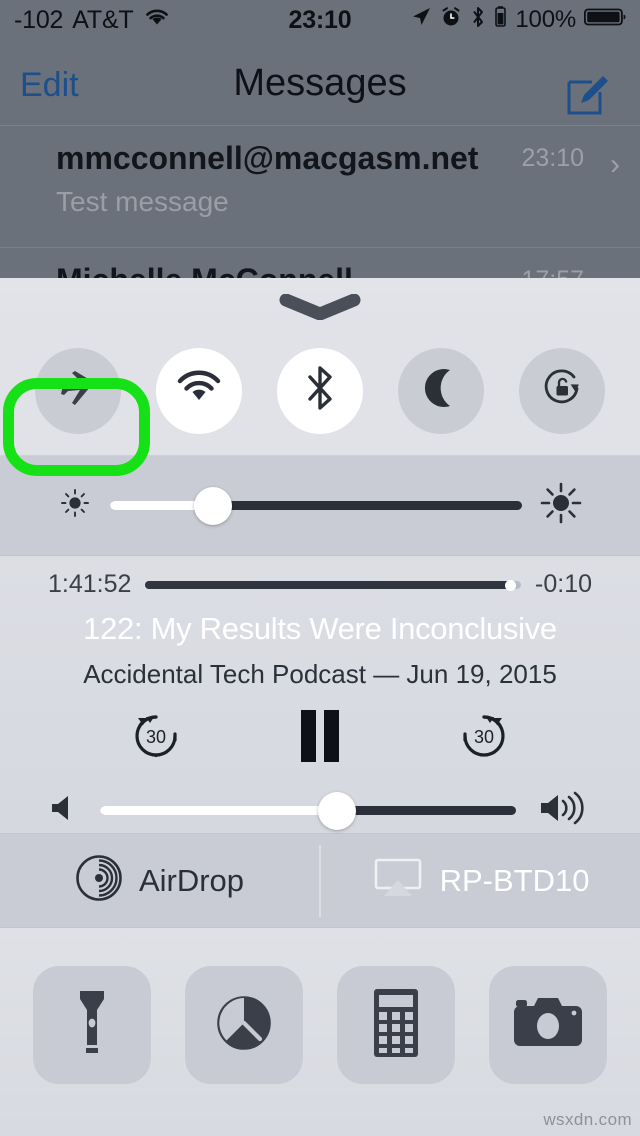 Image resolution: width=640 pixels, height=1136 pixels. What do you see at coordinates (587, 1119) in the screenshot?
I see `watermark: wsxdn.com` at bounding box center [587, 1119].